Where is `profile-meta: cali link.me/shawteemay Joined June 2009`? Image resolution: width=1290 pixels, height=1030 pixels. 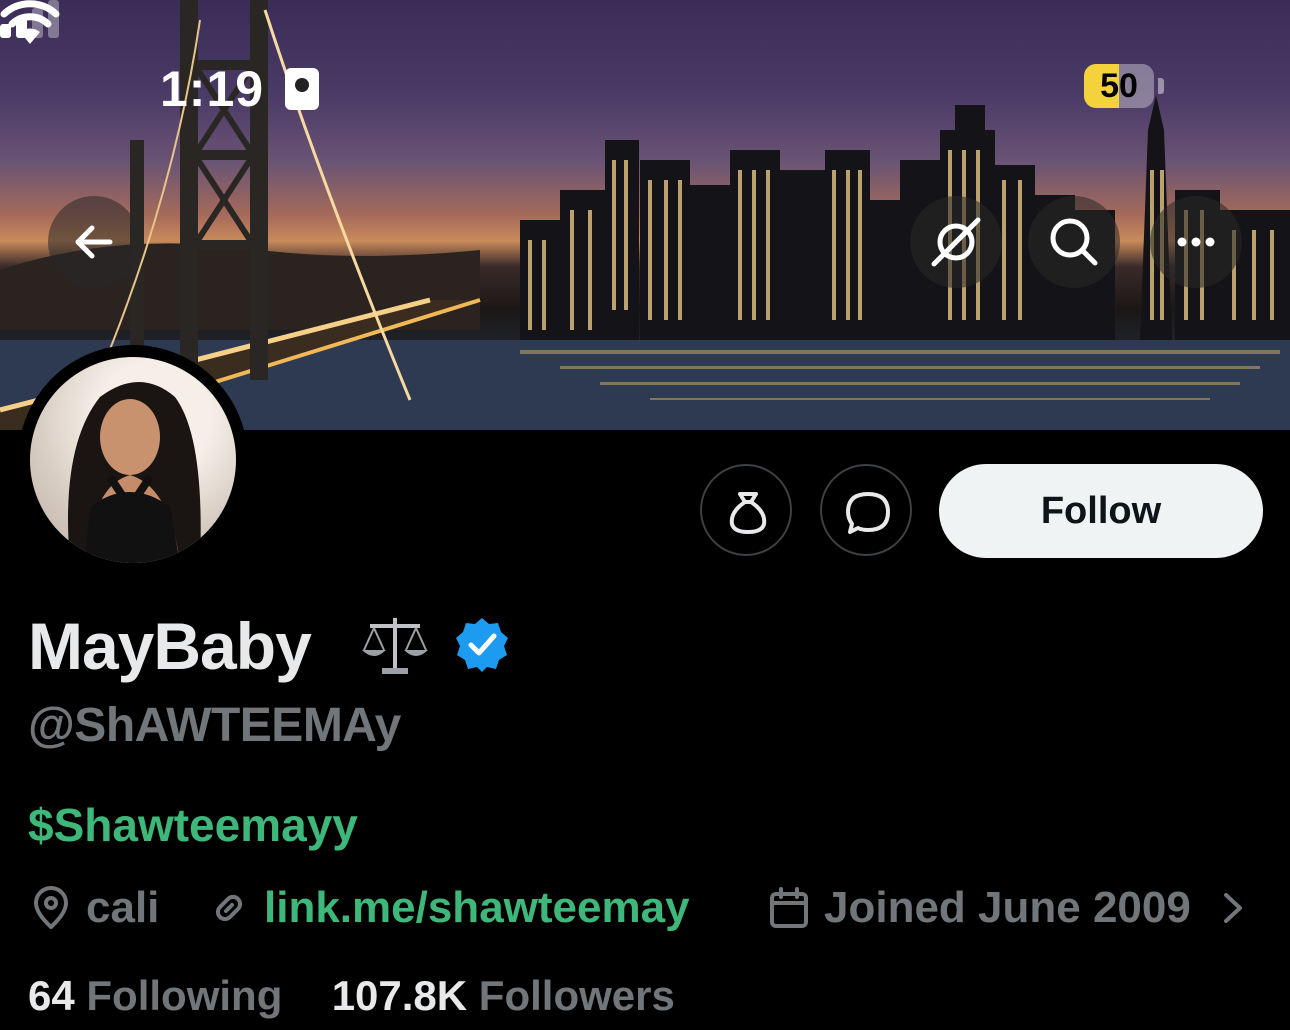
profile-meta: cali link.me/shawteemay Joined June 2009 is located at coordinates (653, 908).